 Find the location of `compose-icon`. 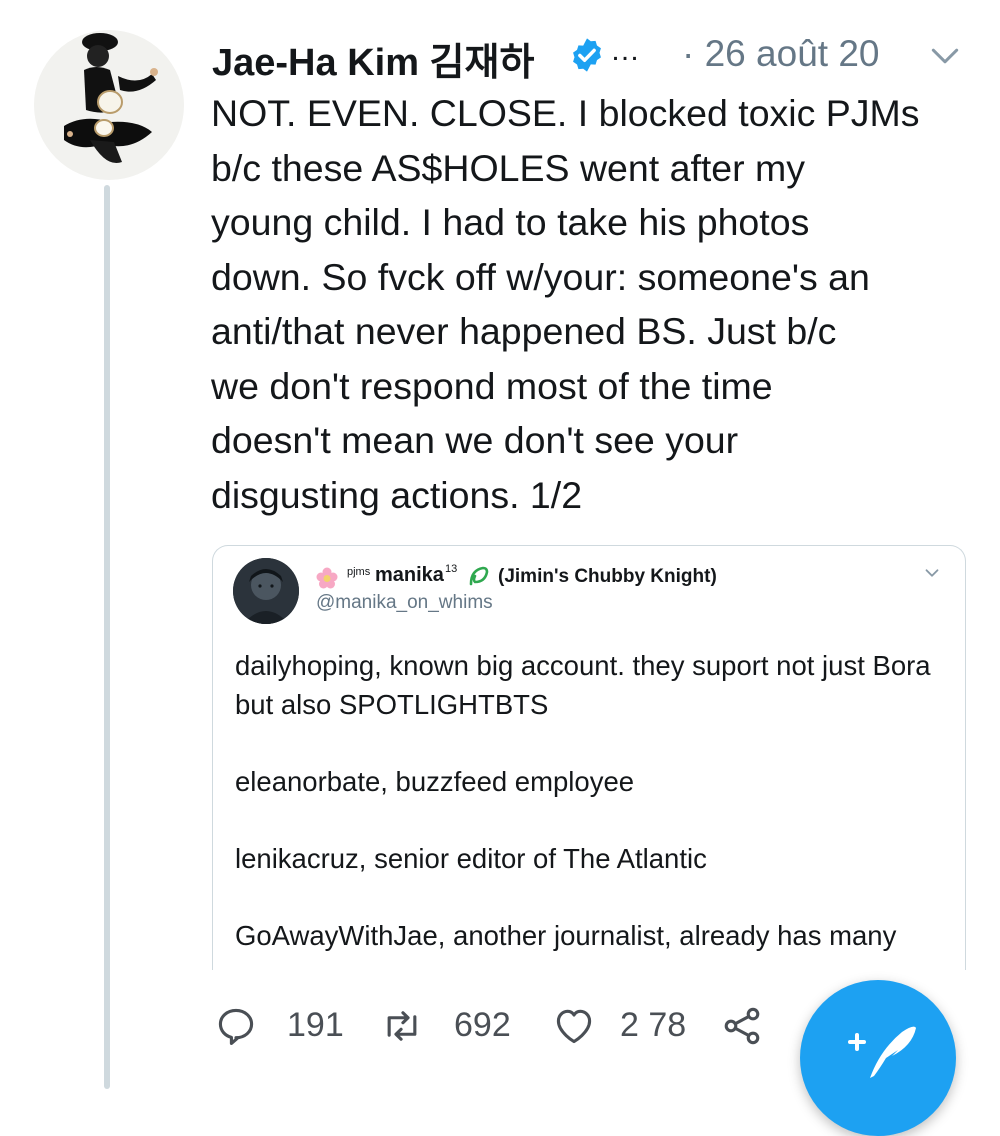

compose-icon is located at coordinates (882, 1052).